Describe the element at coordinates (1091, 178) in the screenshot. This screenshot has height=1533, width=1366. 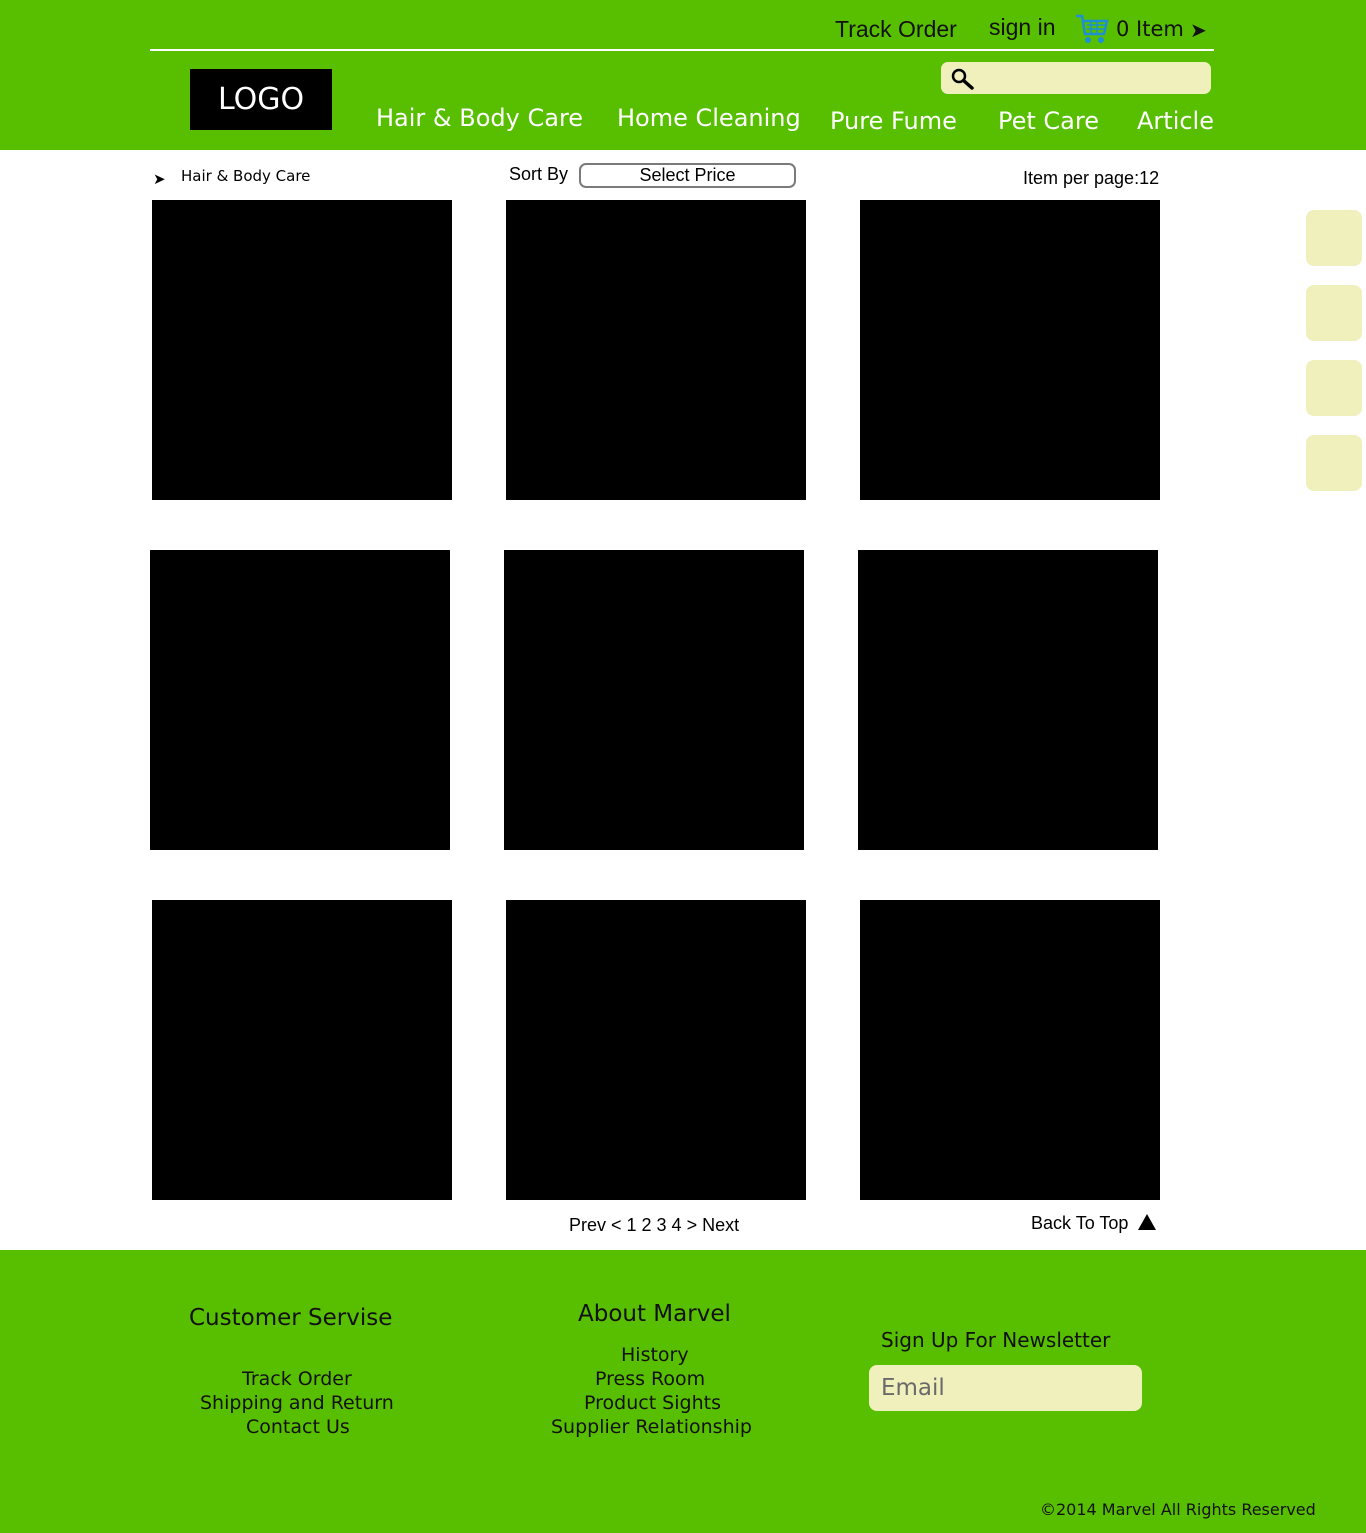
I see `items-per-page: Item per page:12` at that location.